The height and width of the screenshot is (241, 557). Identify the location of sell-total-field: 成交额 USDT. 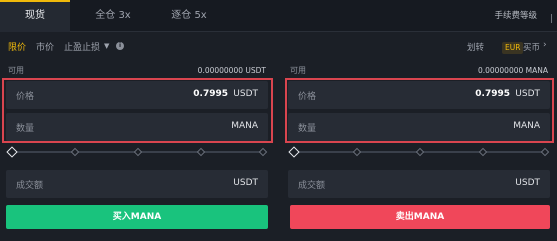
(419, 184).